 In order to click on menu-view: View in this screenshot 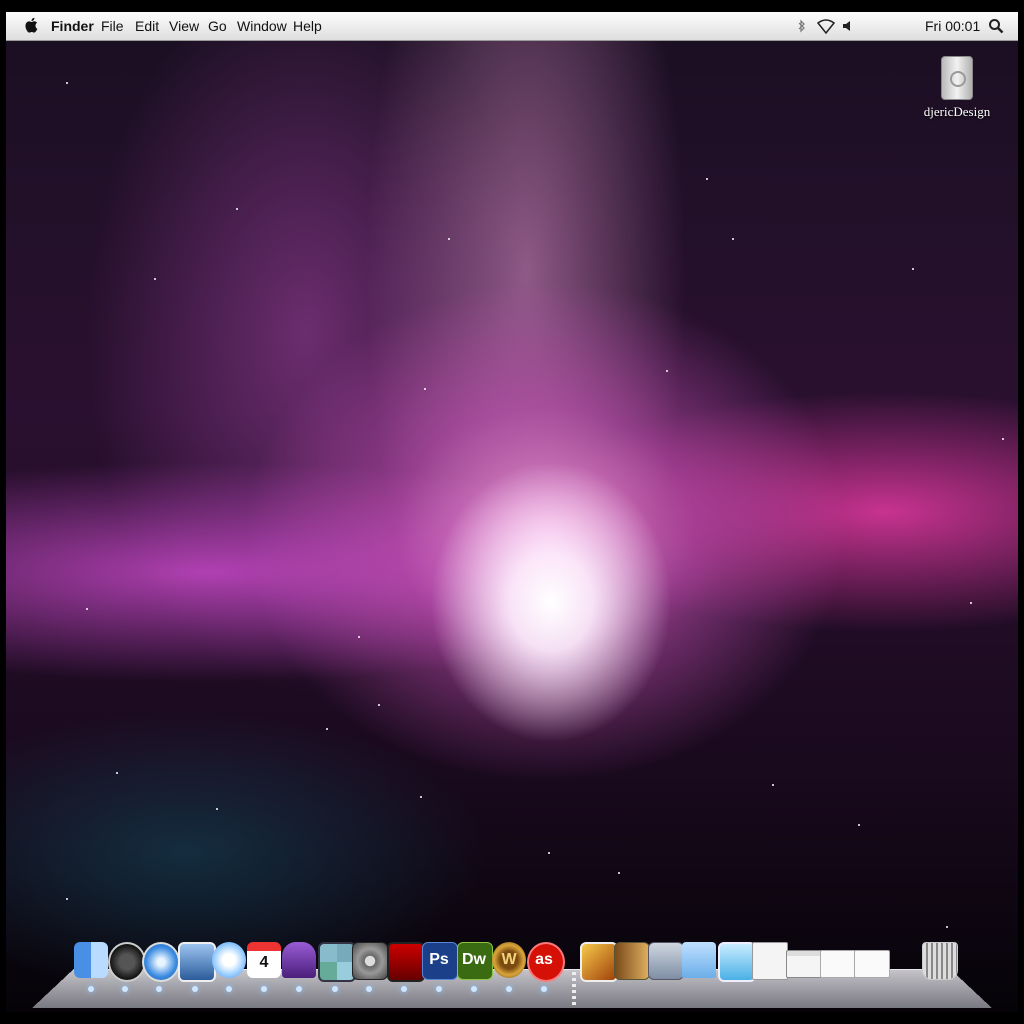, I will do `click(184, 26)`.